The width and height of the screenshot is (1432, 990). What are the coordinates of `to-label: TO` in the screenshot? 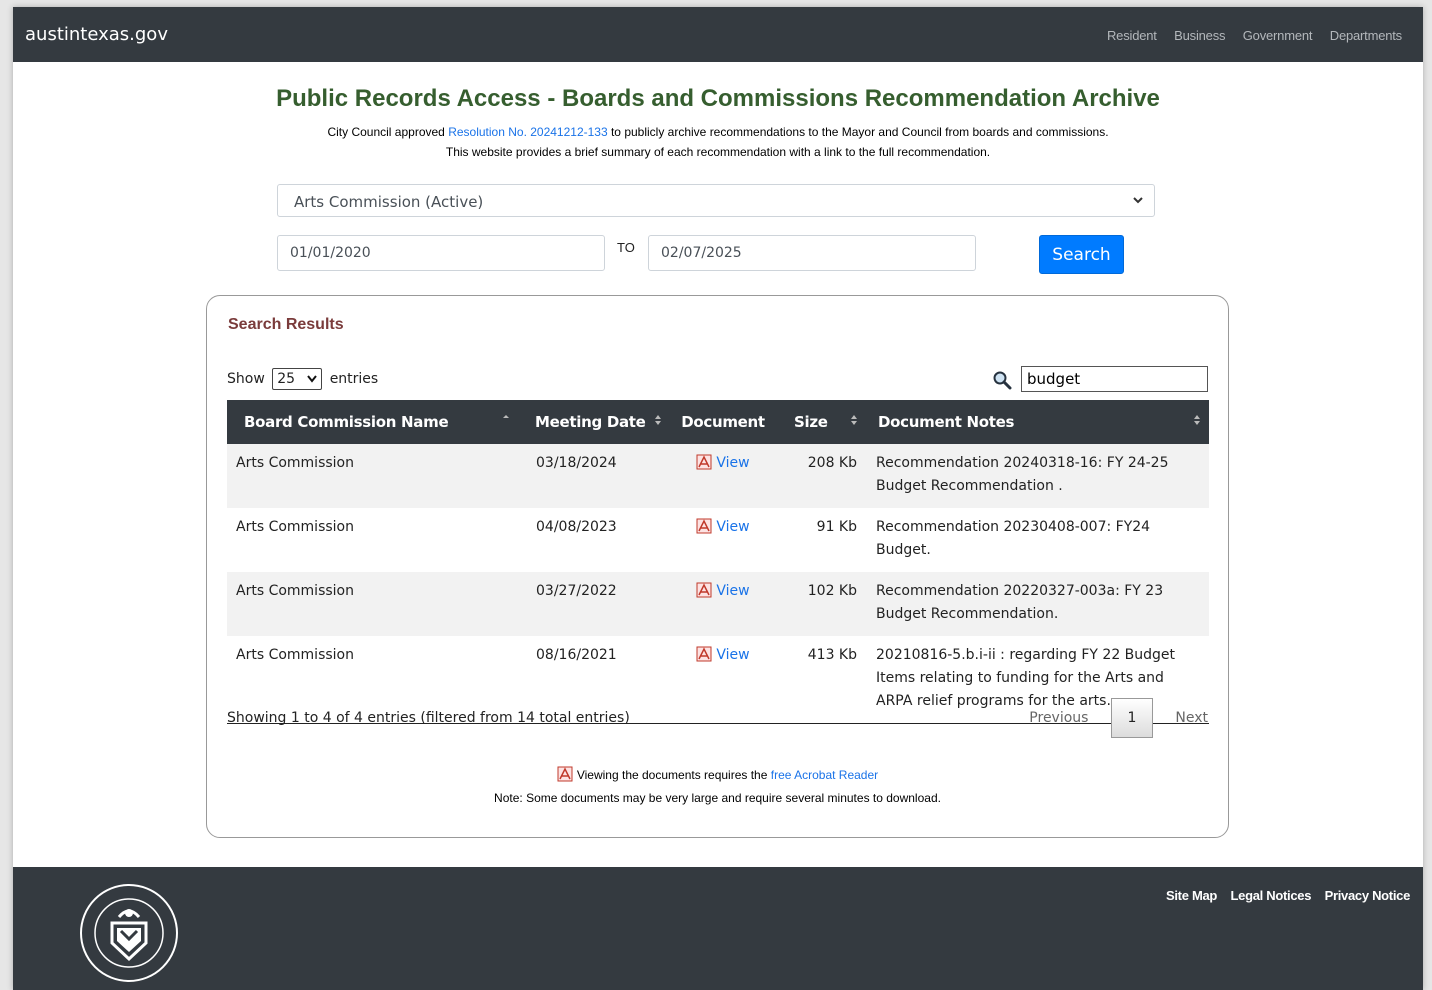 It's located at (626, 247).